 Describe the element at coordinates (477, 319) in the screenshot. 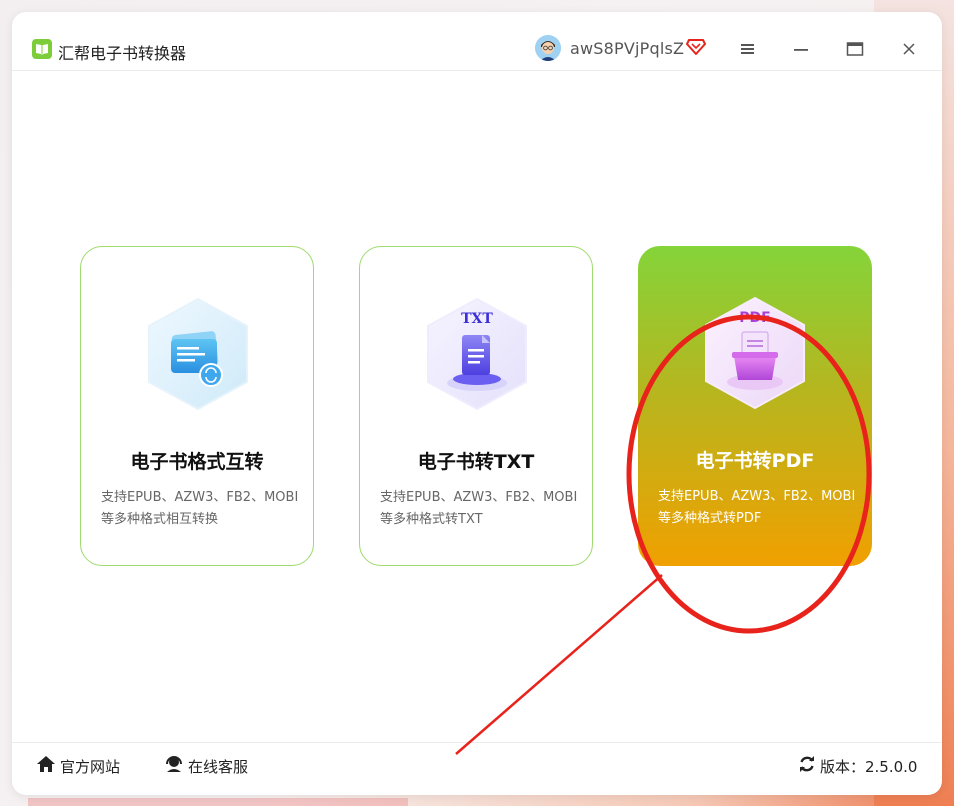

I see `txt-icon-label: TXT` at that location.